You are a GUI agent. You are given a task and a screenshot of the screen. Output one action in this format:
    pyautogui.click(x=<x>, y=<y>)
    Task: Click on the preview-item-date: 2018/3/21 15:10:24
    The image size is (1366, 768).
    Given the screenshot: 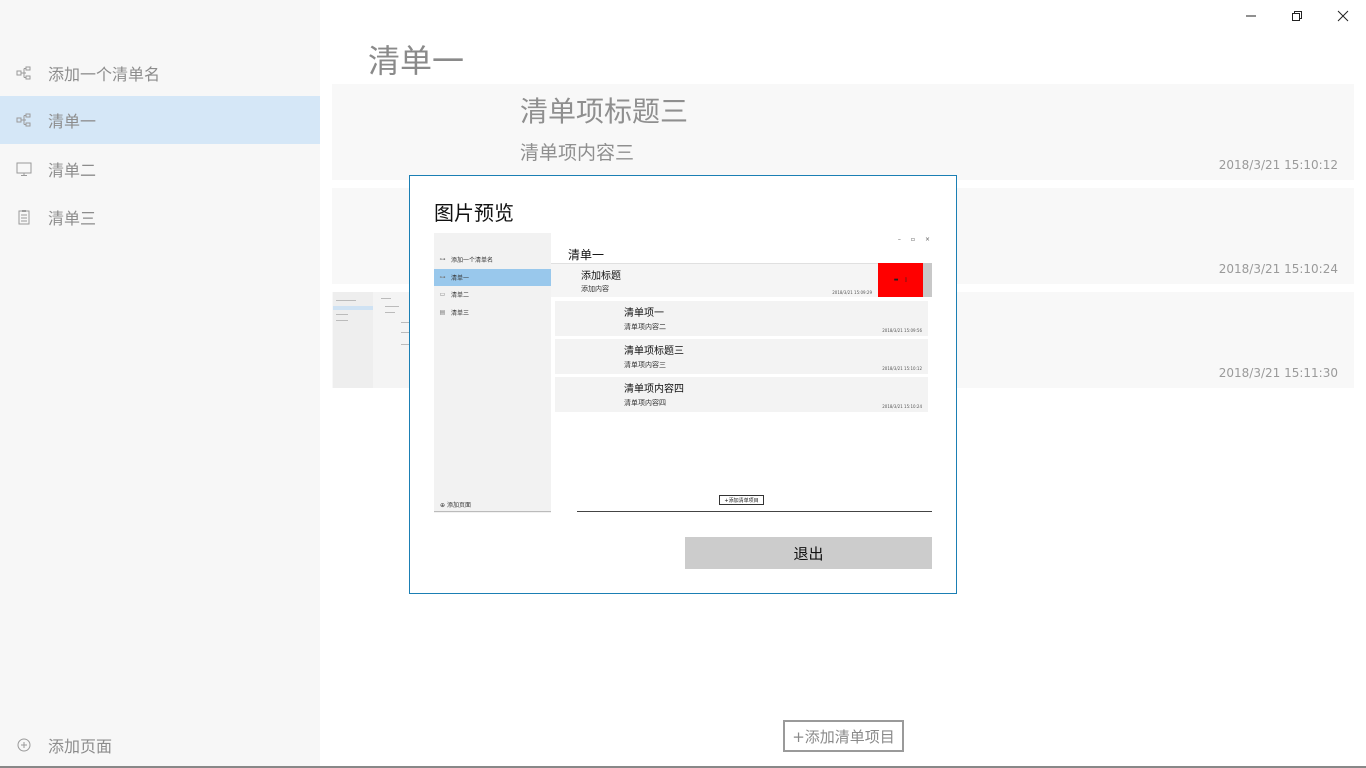 What is the action you would take?
    pyautogui.click(x=902, y=406)
    